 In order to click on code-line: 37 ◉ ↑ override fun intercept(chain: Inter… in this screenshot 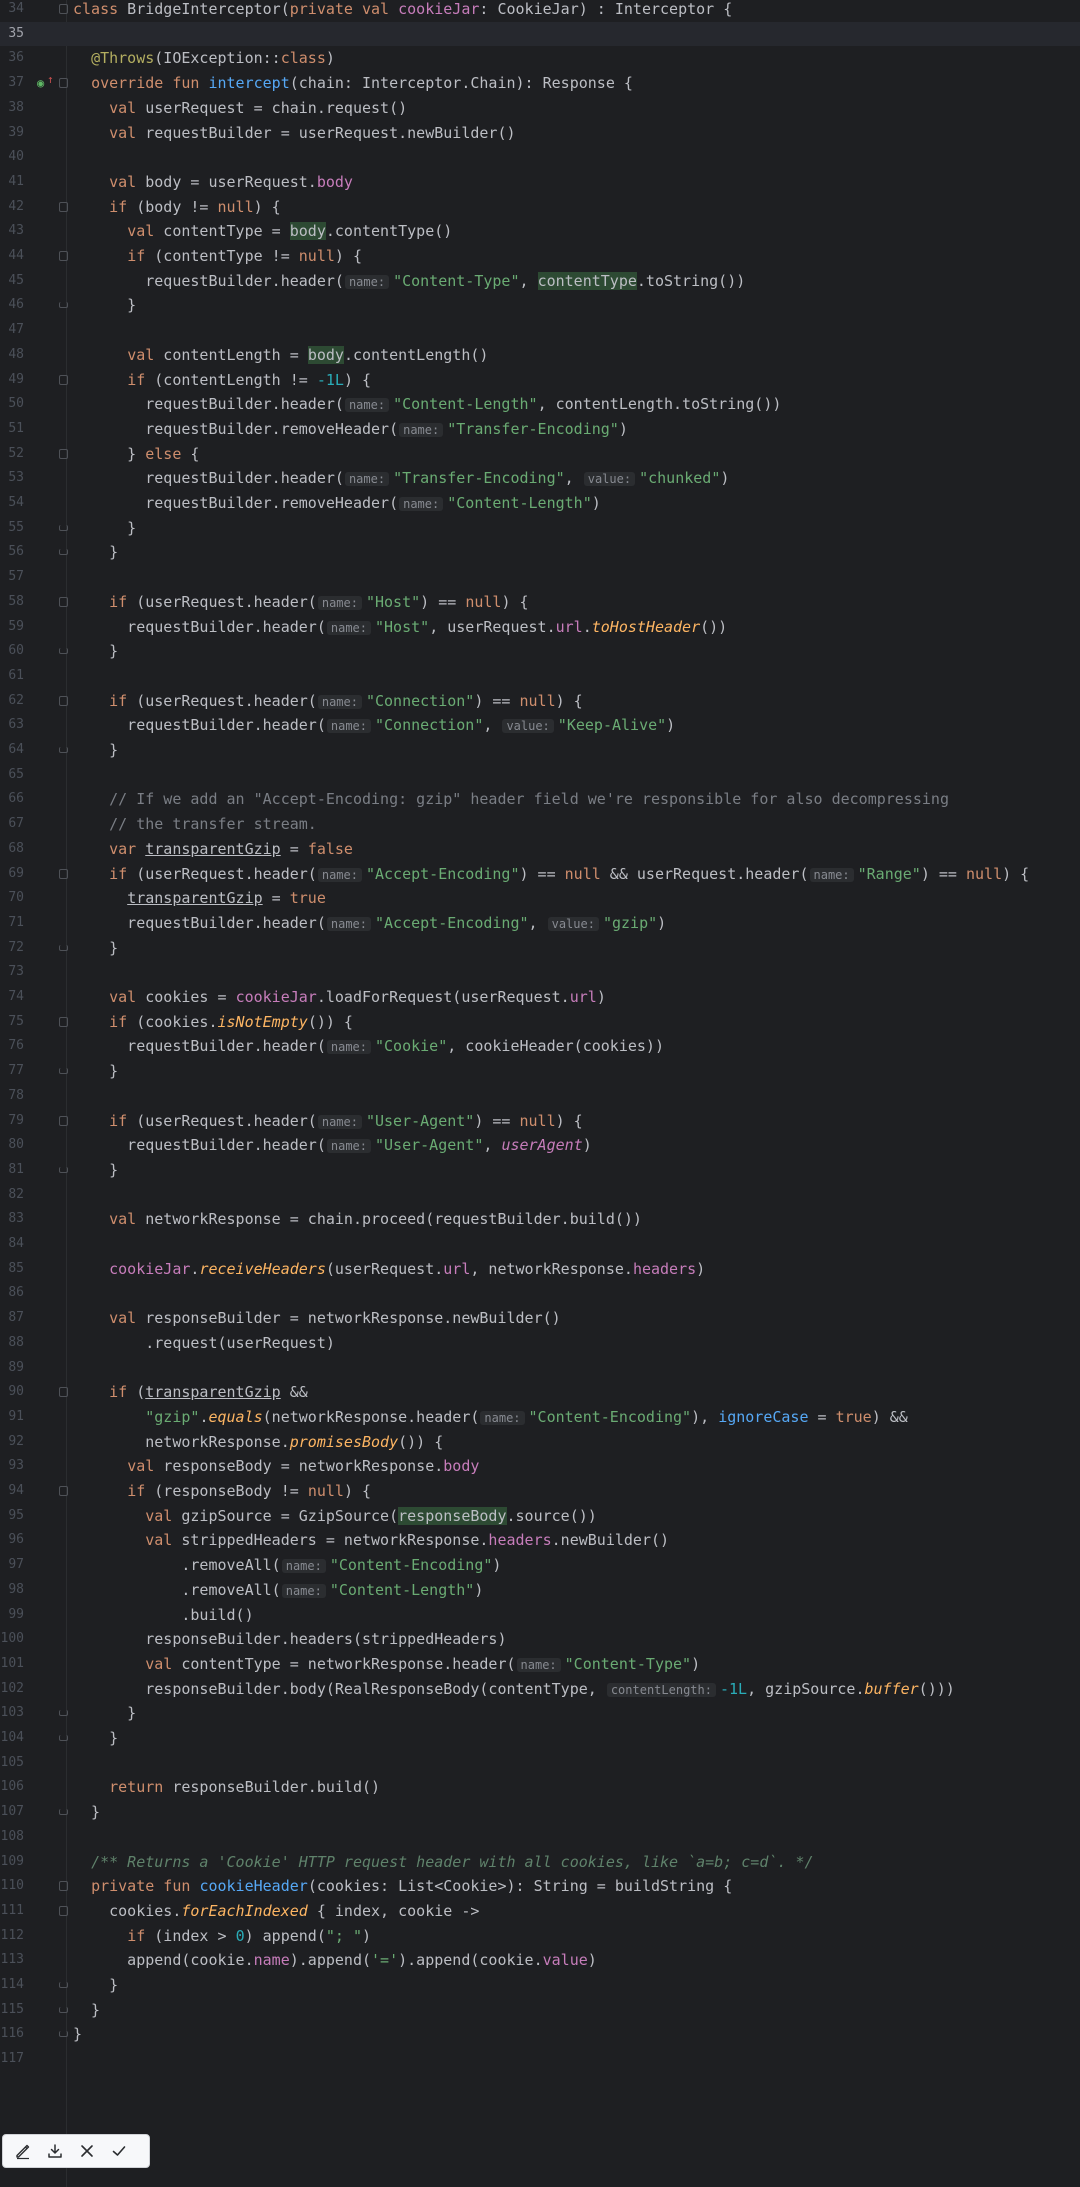, I will do `click(540, 83)`.